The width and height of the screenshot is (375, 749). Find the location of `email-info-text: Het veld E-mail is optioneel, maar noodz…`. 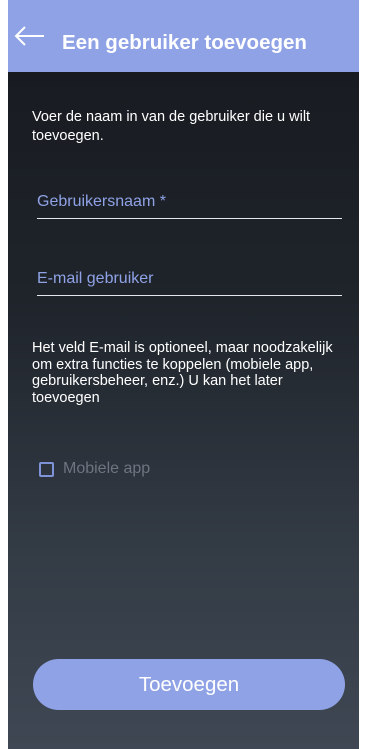

email-info-text: Het veld E-mail is optioneel, maar noodz… is located at coordinates (182, 373).